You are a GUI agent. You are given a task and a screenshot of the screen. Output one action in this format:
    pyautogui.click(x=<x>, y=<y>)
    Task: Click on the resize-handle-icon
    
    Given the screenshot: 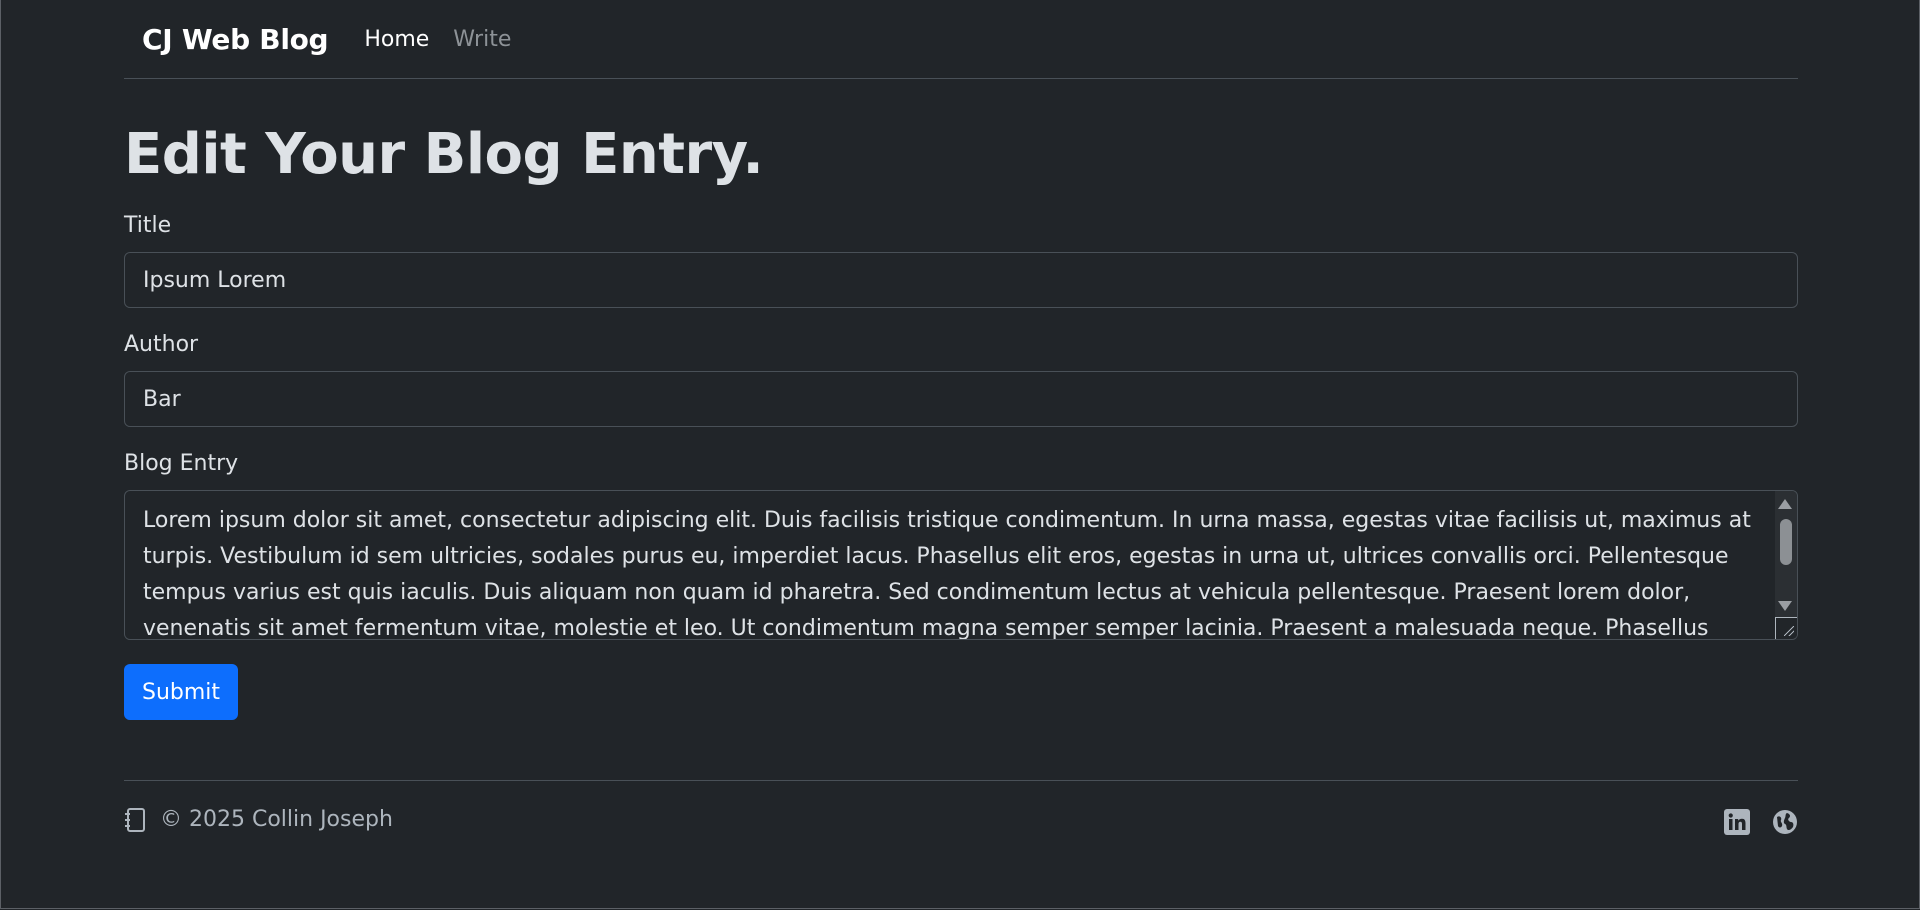 What is the action you would take?
    pyautogui.click(x=1786, y=628)
    